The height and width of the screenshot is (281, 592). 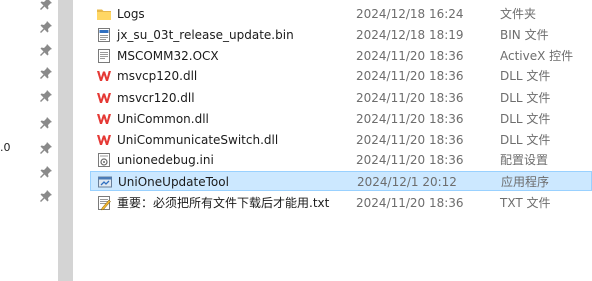 I want to click on file-type: 配置设置, so click(x=524, y=160).